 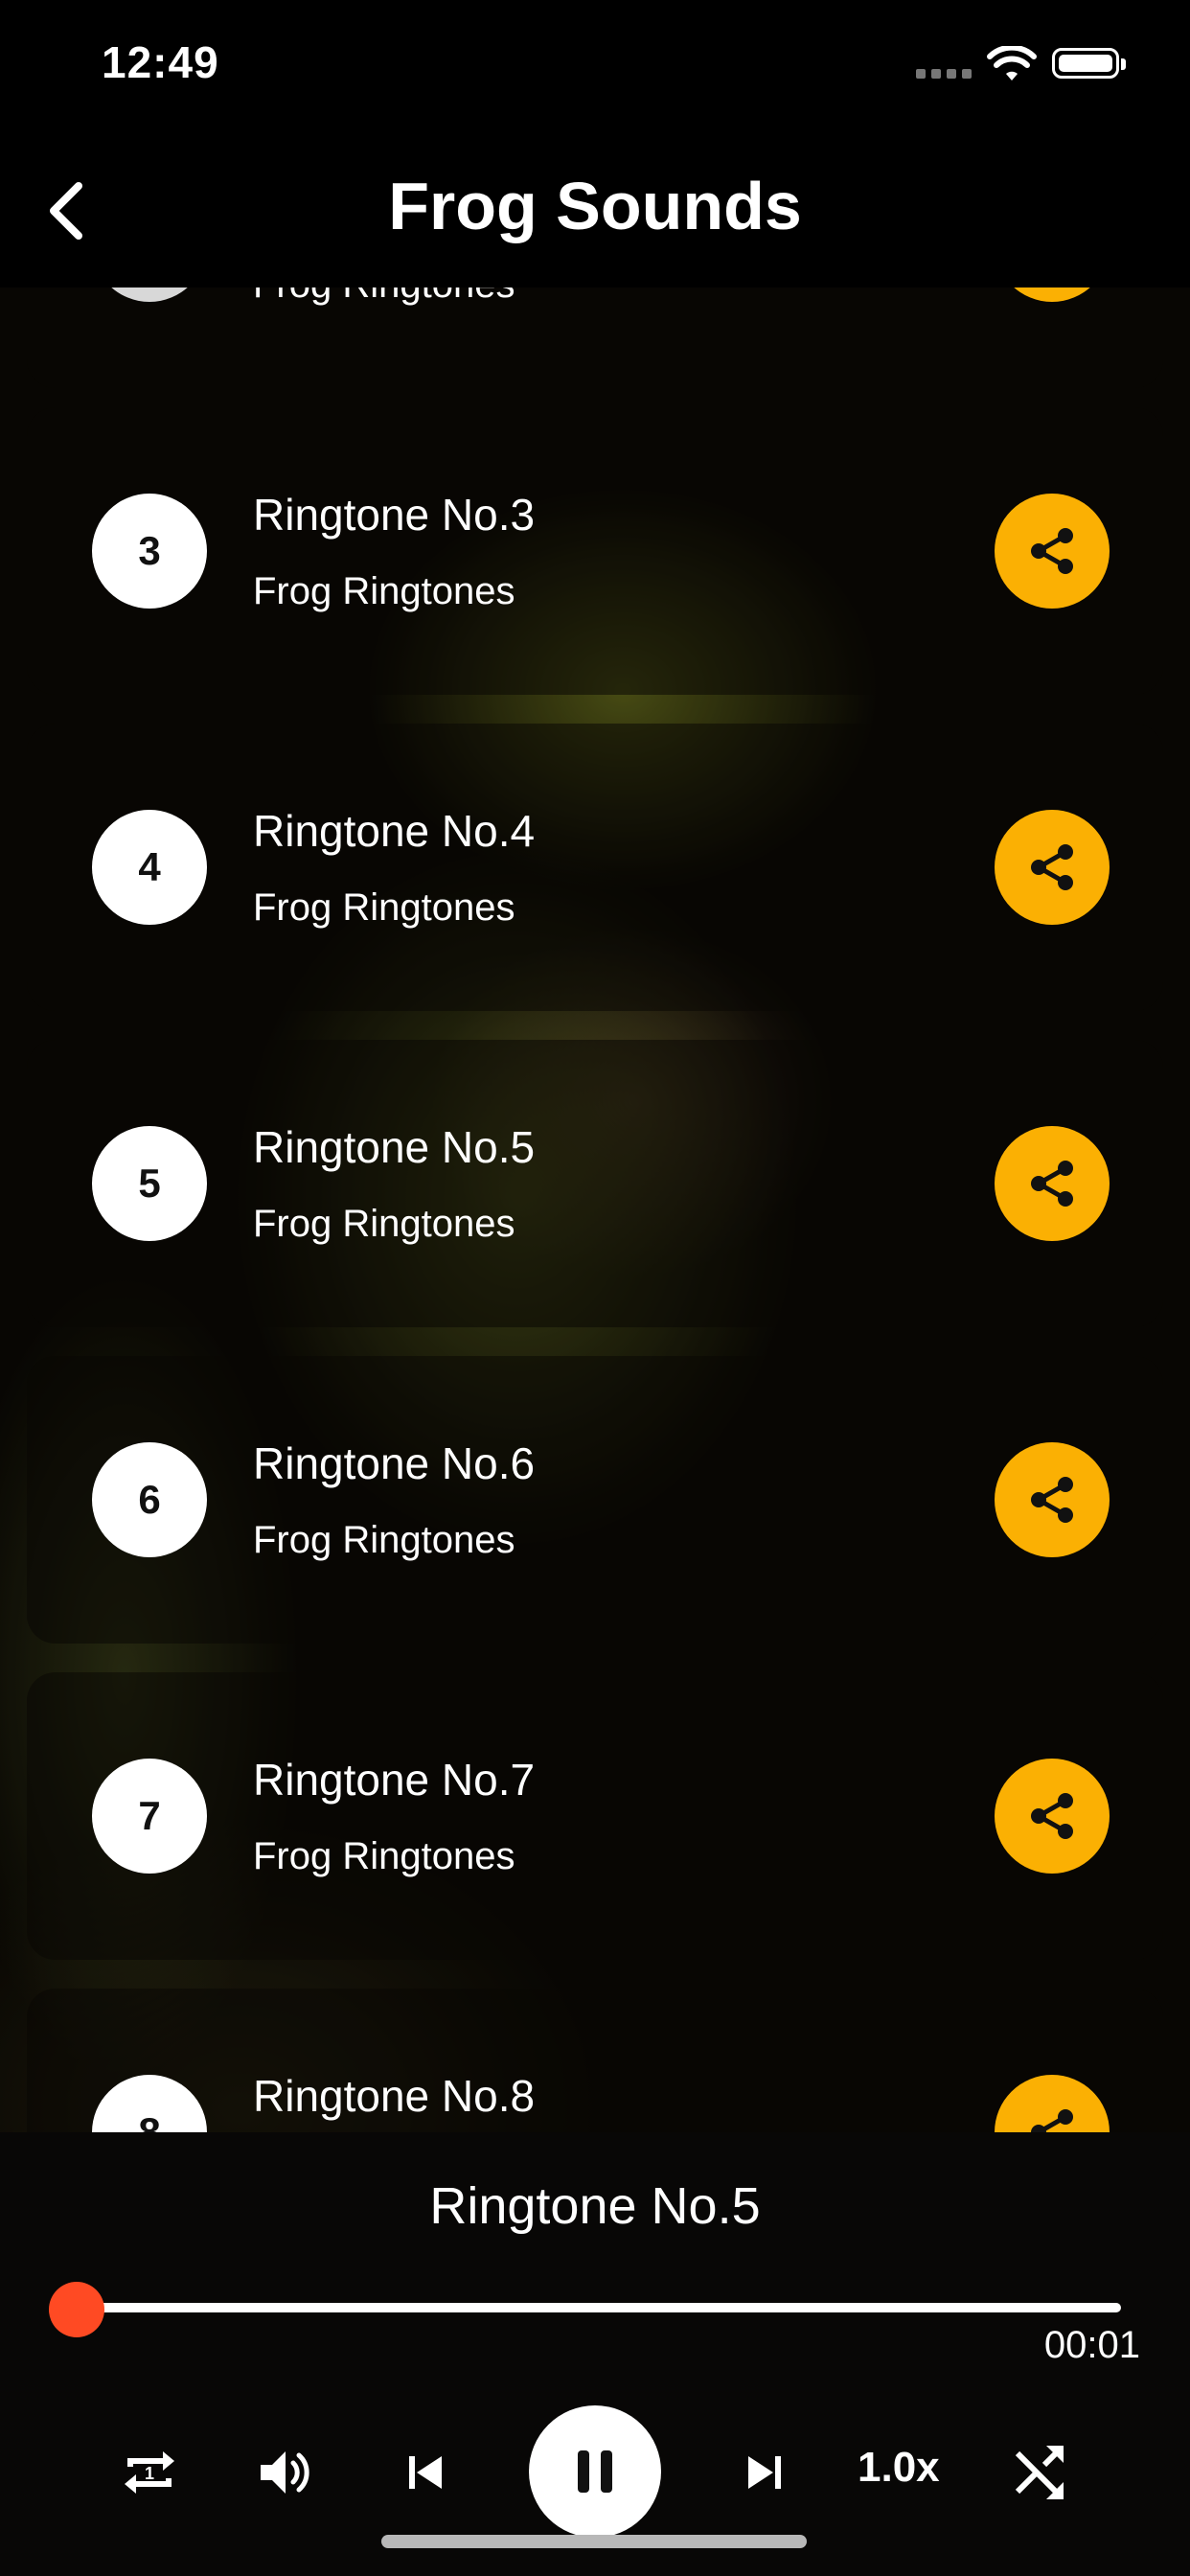 What do you see at coordinates (944, 74) in the screenshot?
I see `cellular-signal-icon` at bounding box center [944, 74].